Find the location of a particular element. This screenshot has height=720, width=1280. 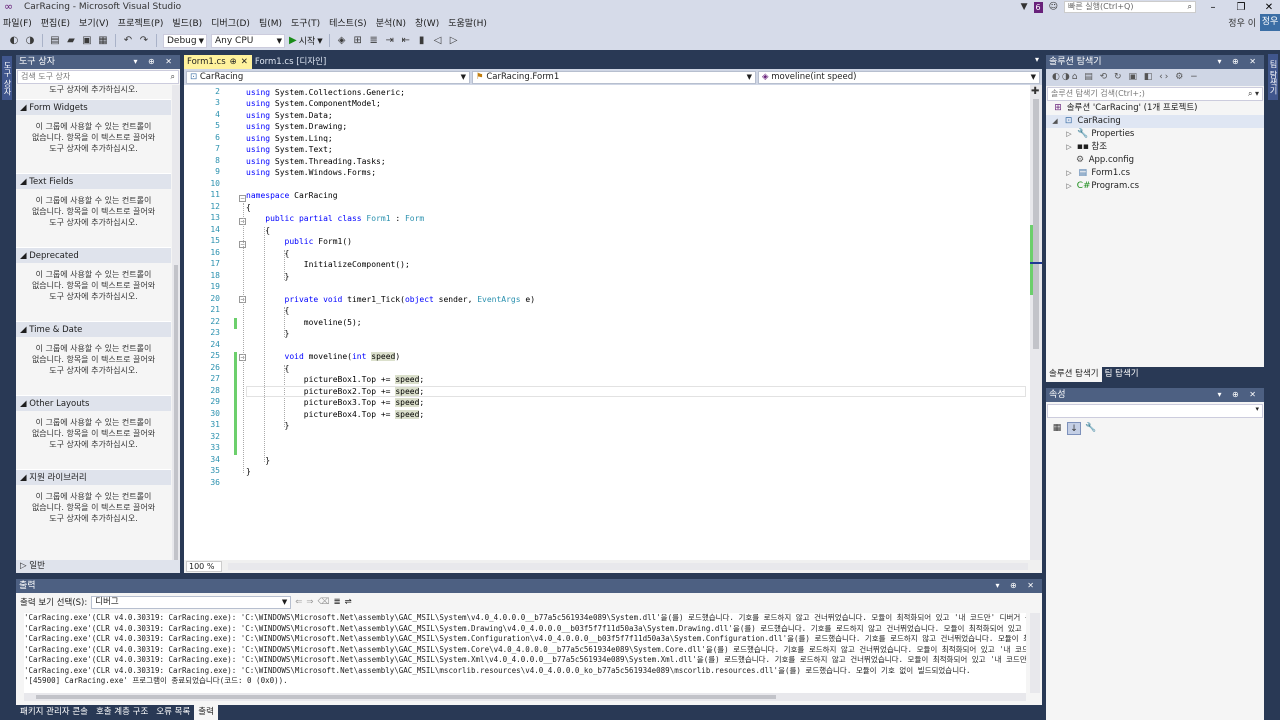

class-dropdown: ⚑ CarRacing.Form1 ▼ is located at coordinates (614, 77).